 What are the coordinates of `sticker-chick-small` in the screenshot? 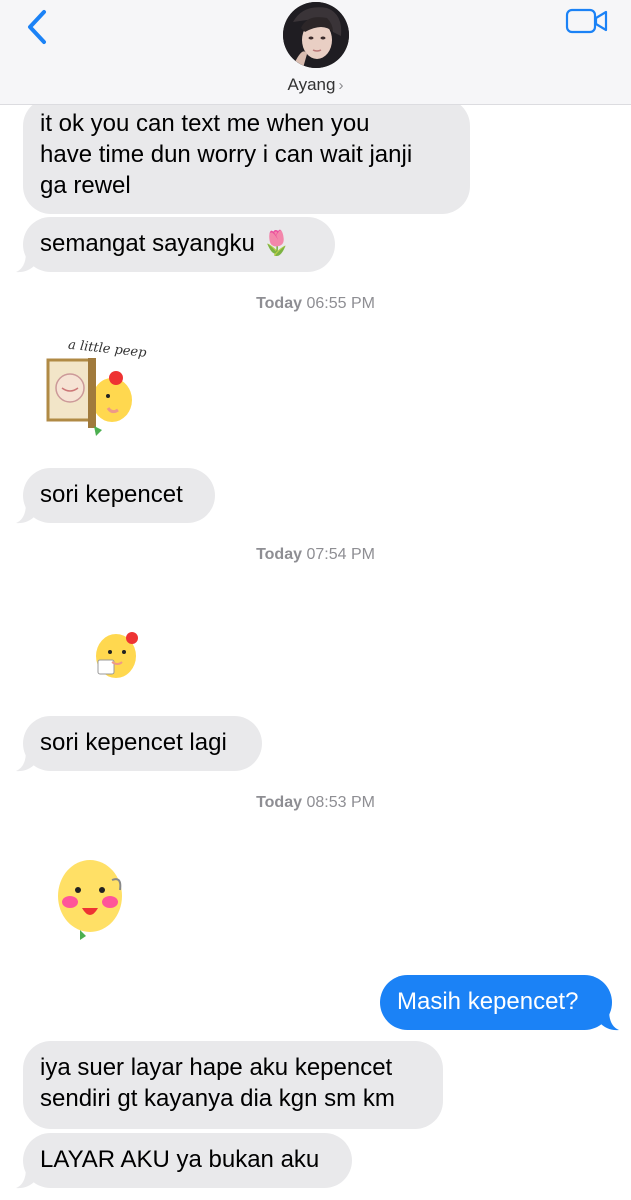 It's located at (116, 655).